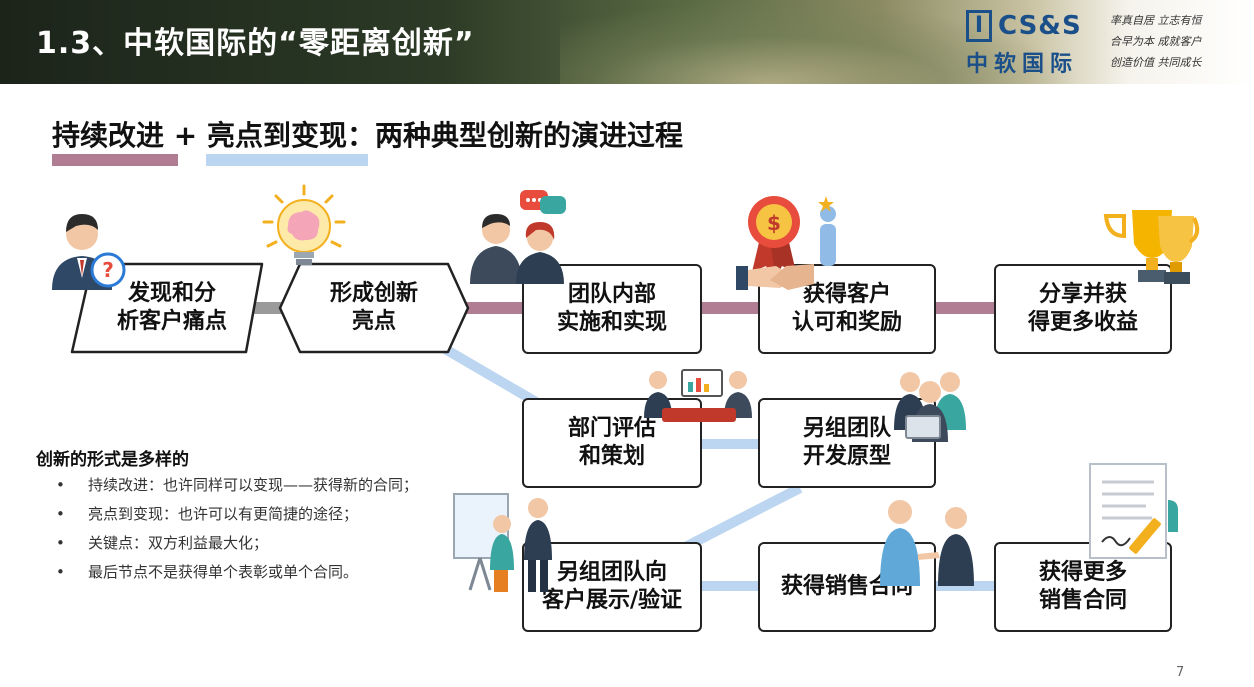 This screenshot has height=687, width=1254. I want to click on team-laptop-icon, so click(930, 407).